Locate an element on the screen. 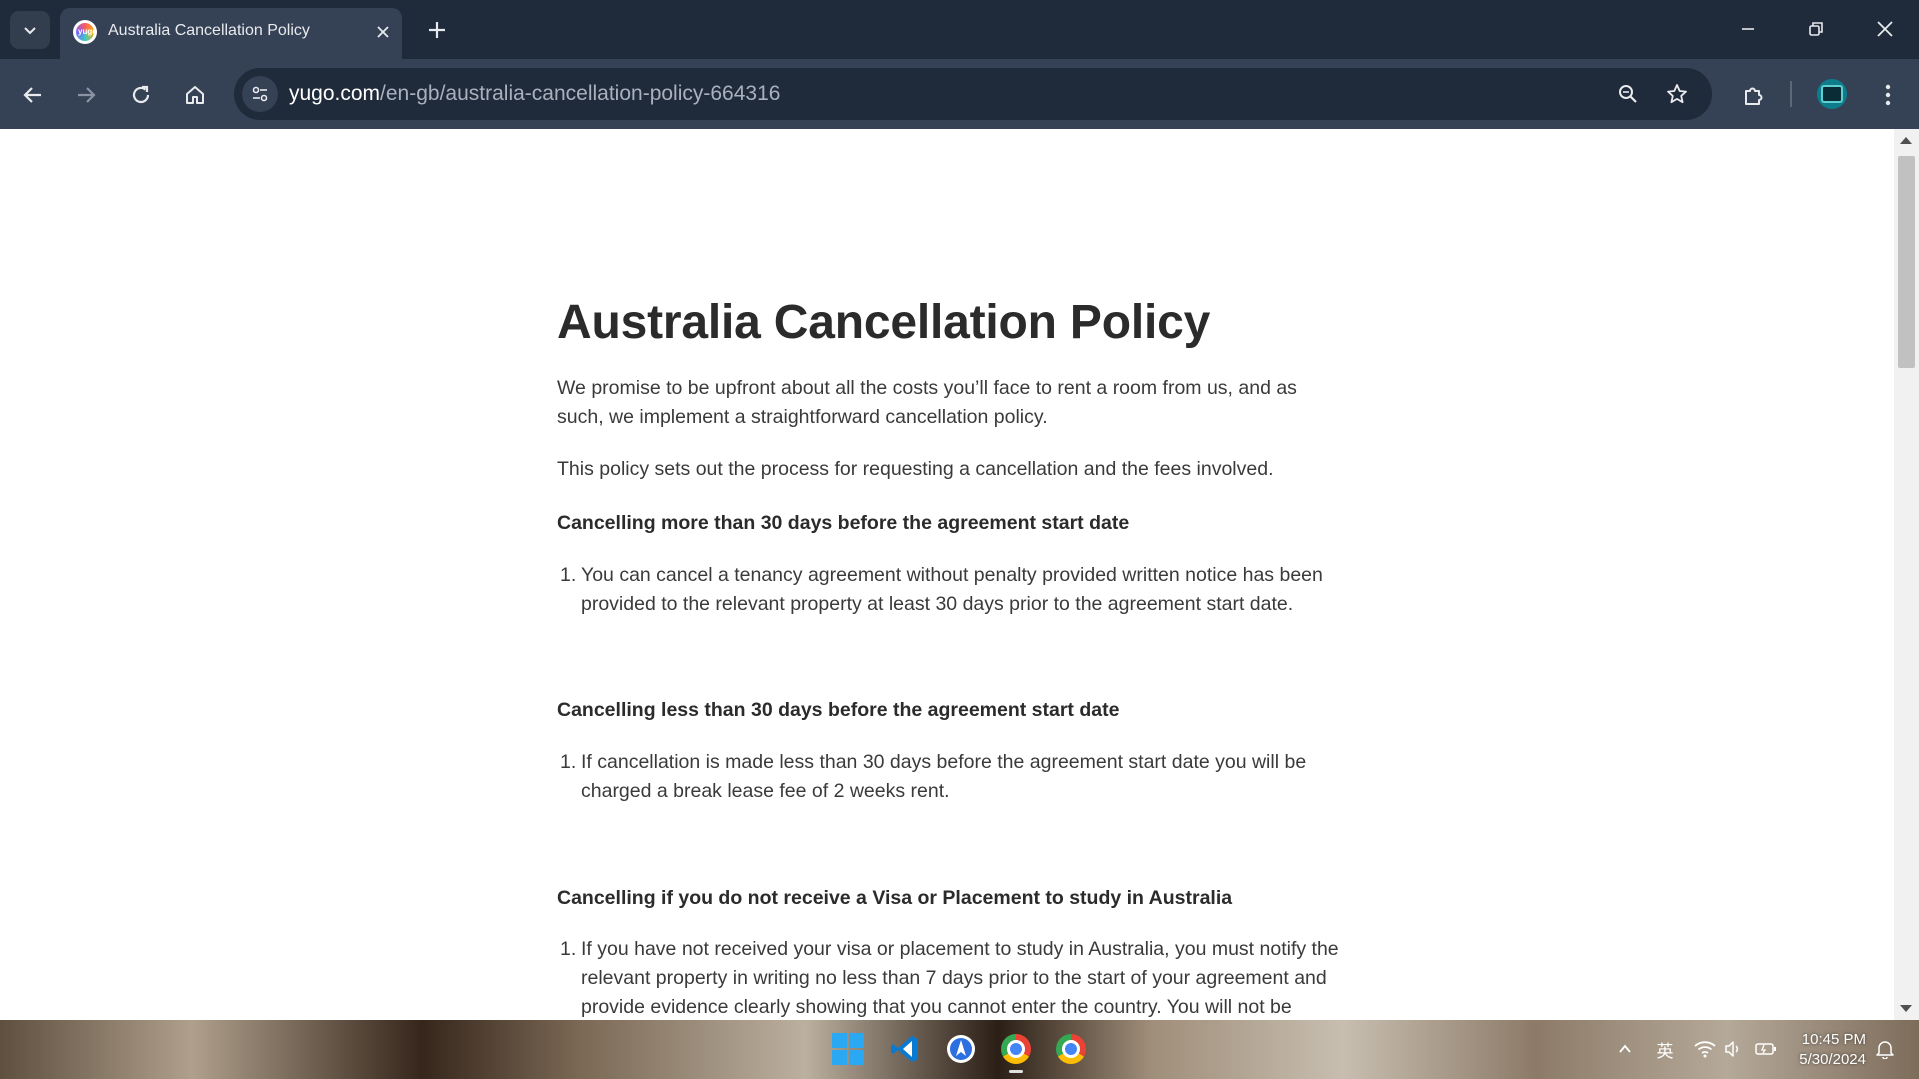 This screenshot has height=1079, width=1919. site-info-button is located at coordinates (260, 94).